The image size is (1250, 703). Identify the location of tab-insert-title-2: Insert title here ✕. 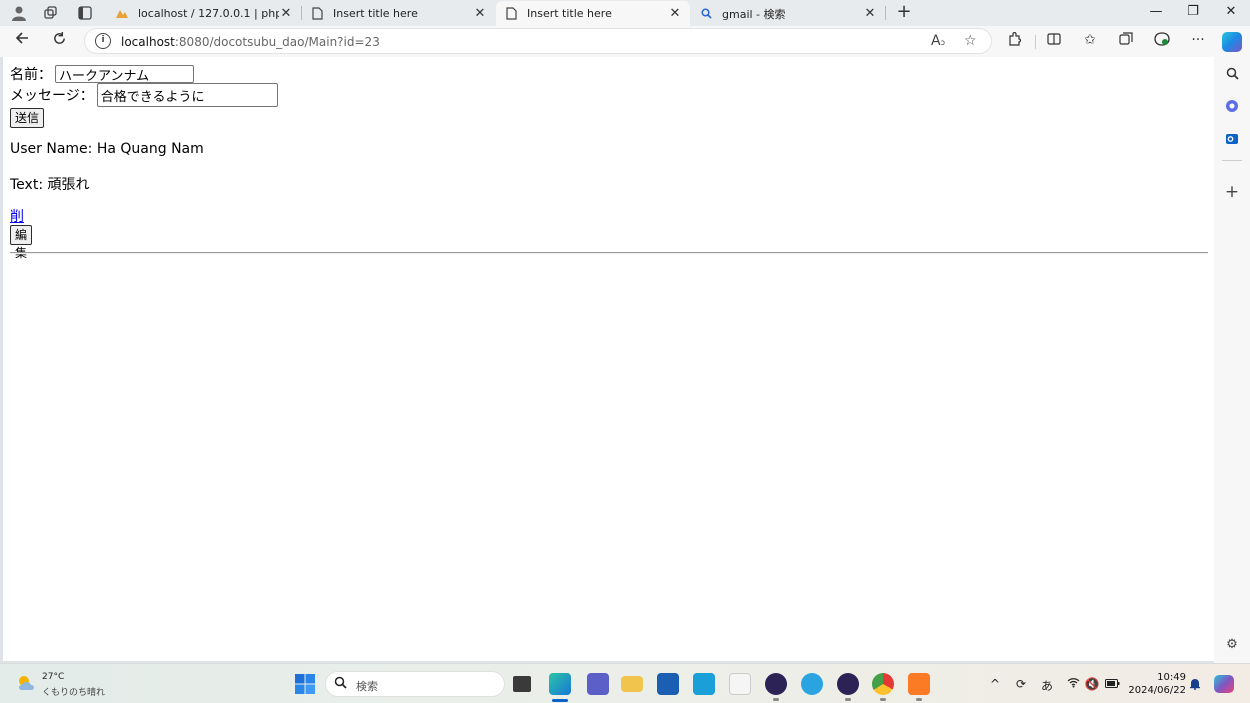
(593, 13).